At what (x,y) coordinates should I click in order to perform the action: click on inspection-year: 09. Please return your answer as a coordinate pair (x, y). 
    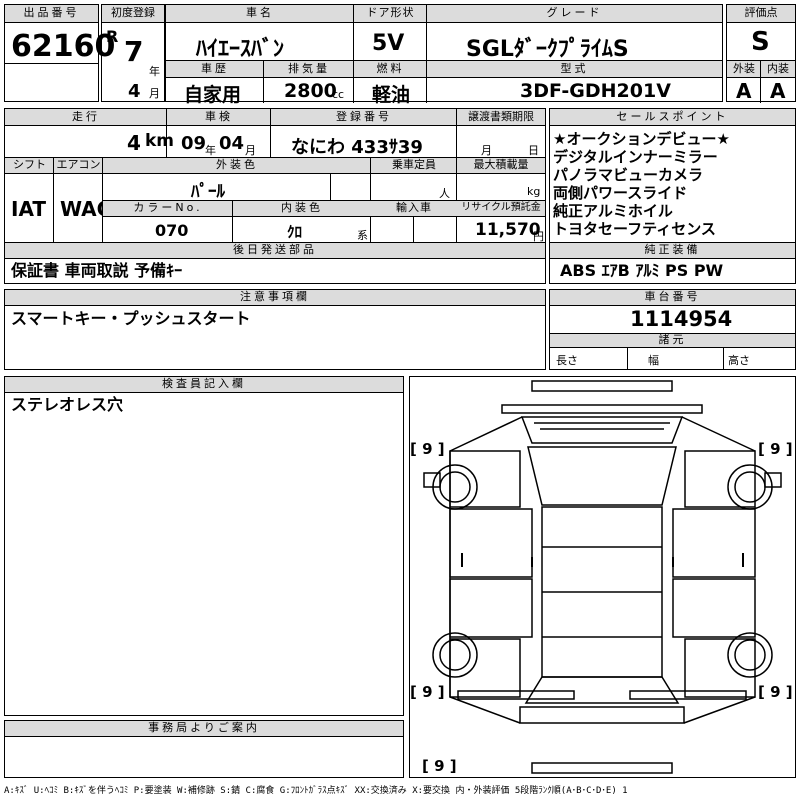
    Looking at the image, I should click on (194, 143).